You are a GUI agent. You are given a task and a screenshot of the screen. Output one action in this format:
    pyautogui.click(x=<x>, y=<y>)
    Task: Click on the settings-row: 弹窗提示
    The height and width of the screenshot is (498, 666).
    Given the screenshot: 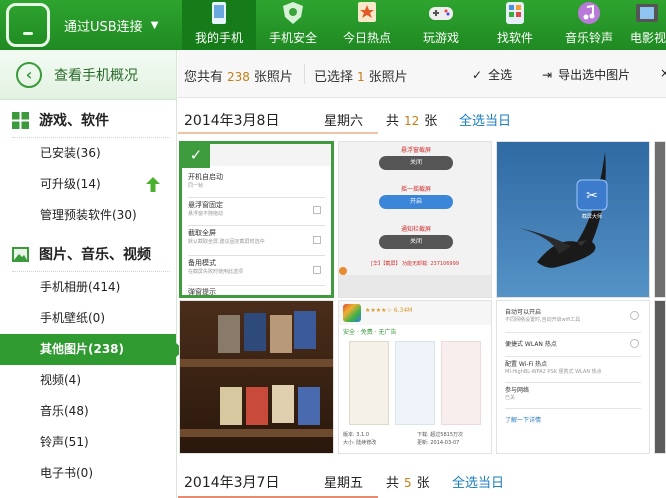 What is the action you would take?
    pyautogui.click(x=256, y=291)
    